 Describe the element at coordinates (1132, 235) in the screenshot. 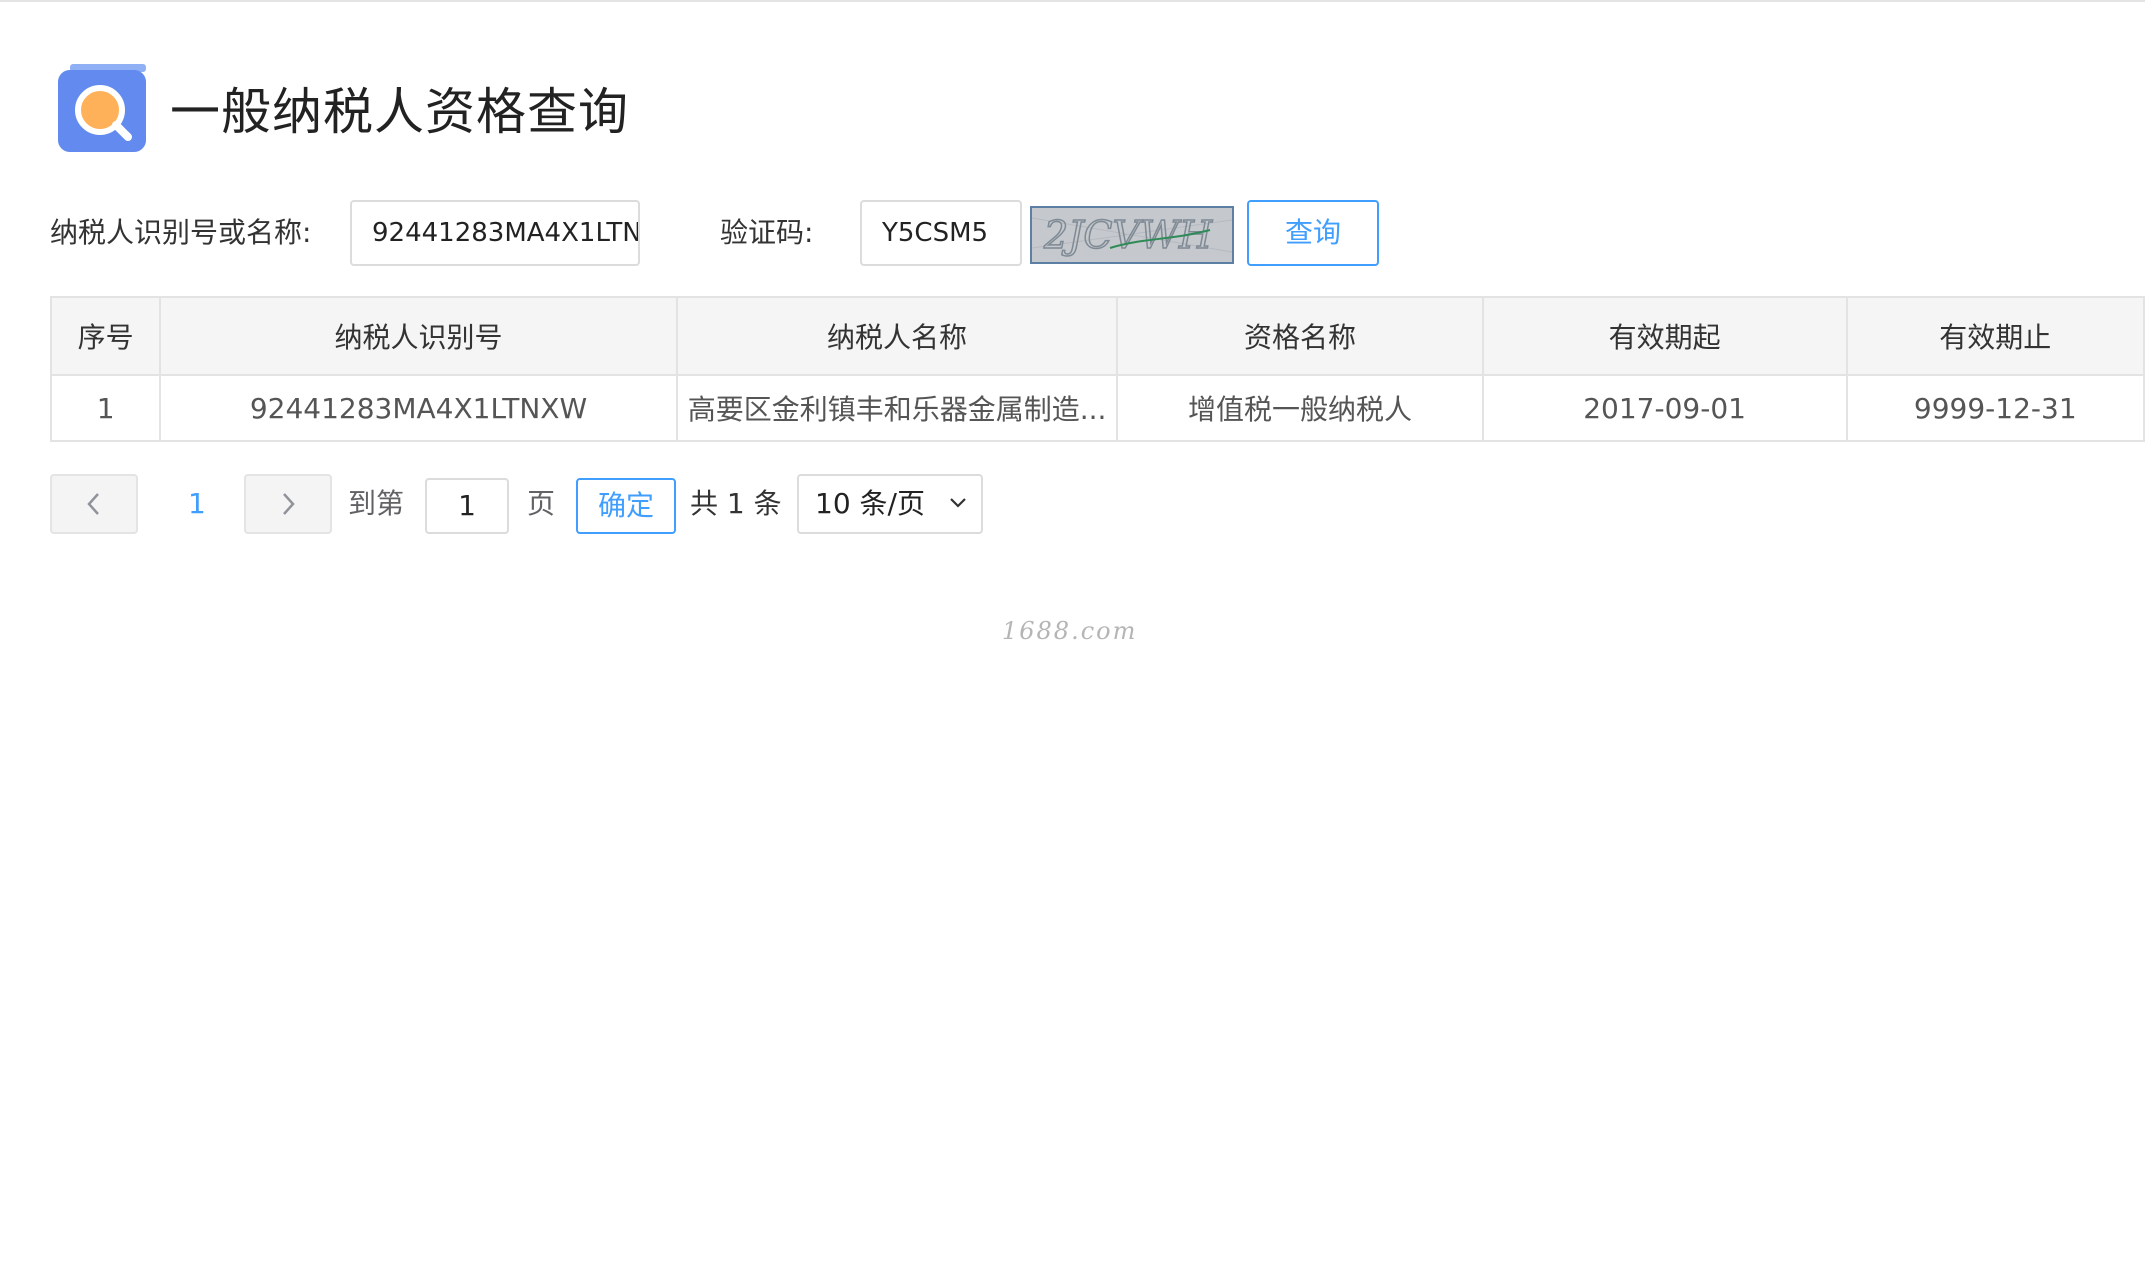

I see `captcha-image: 2JCVWH` at that location.